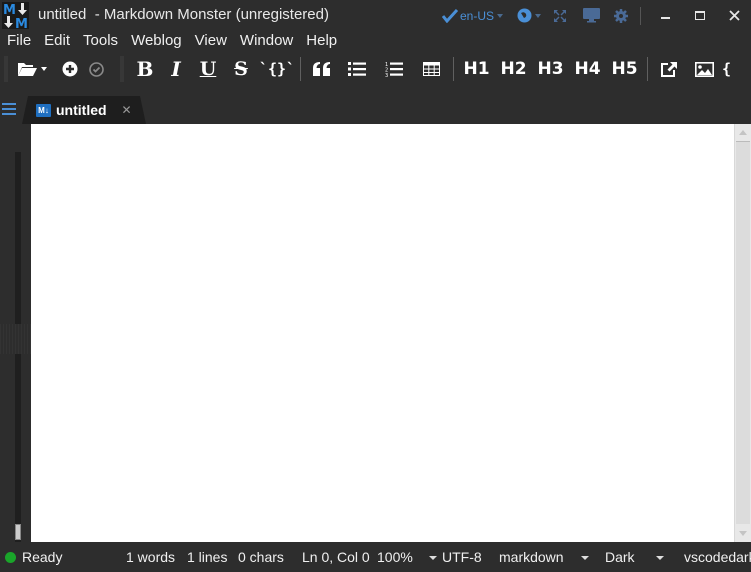 The height and width of the screenshot is (572, 751). What do you see at coordinates (266, 41) in the screenshot?
I see `menu-window: Window` at bounding box center [266, 41].